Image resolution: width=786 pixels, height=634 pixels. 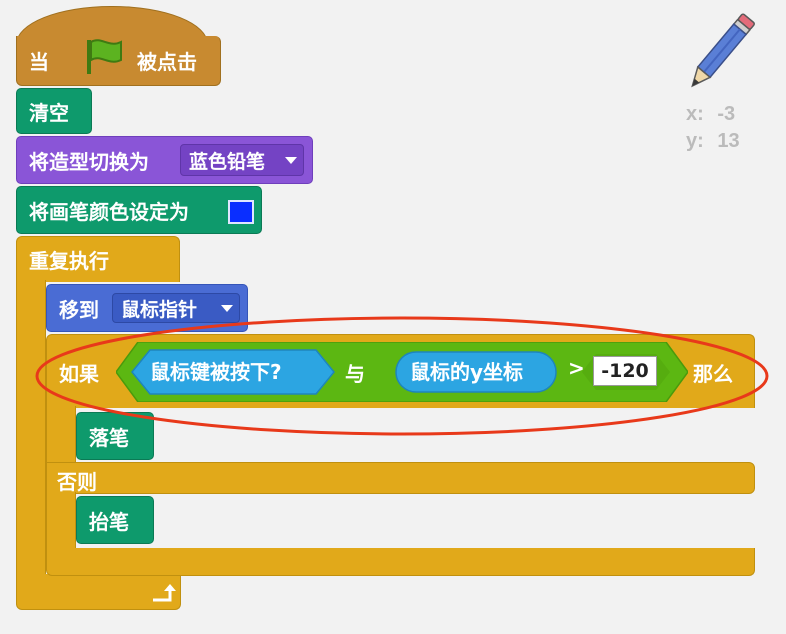 I want to click on and-label: 与, so click(x=355, y=374).